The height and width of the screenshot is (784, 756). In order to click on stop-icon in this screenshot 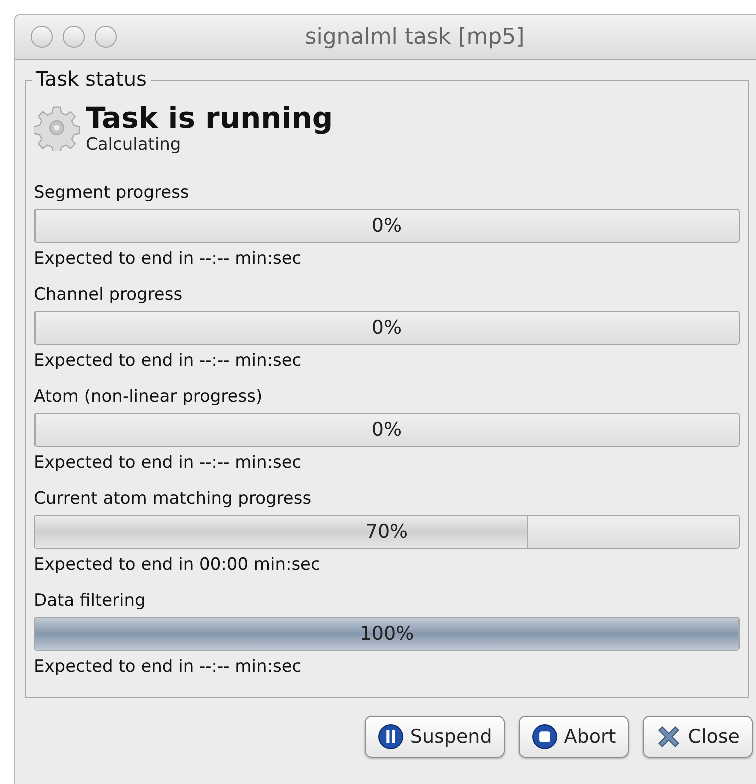, I will do `click(545, 737)`.